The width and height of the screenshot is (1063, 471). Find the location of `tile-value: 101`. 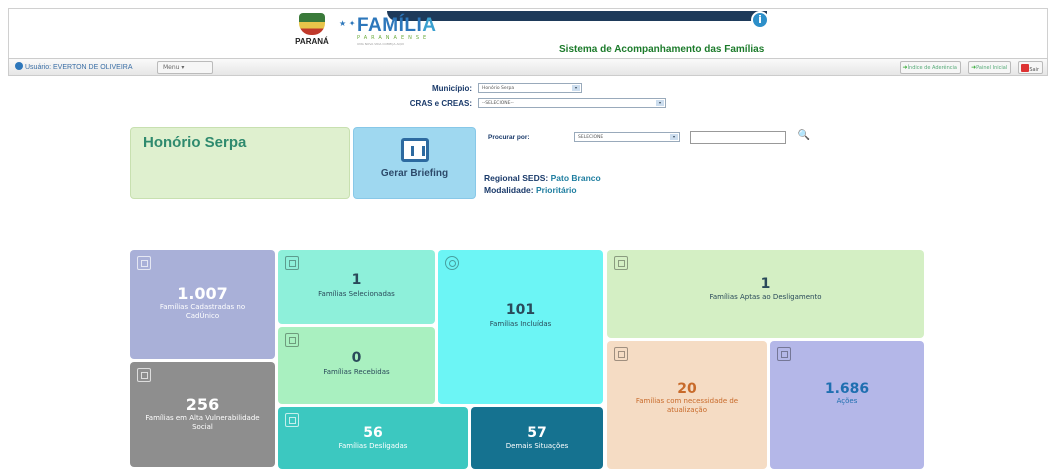

tile-value: 101 is located at coordinates (520, 310).